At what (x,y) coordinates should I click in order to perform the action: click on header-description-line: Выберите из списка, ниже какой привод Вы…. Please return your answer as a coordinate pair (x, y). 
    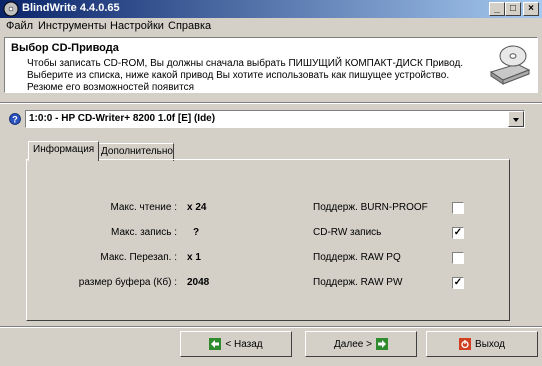
    Looking at the image, I should click on (238, 75).